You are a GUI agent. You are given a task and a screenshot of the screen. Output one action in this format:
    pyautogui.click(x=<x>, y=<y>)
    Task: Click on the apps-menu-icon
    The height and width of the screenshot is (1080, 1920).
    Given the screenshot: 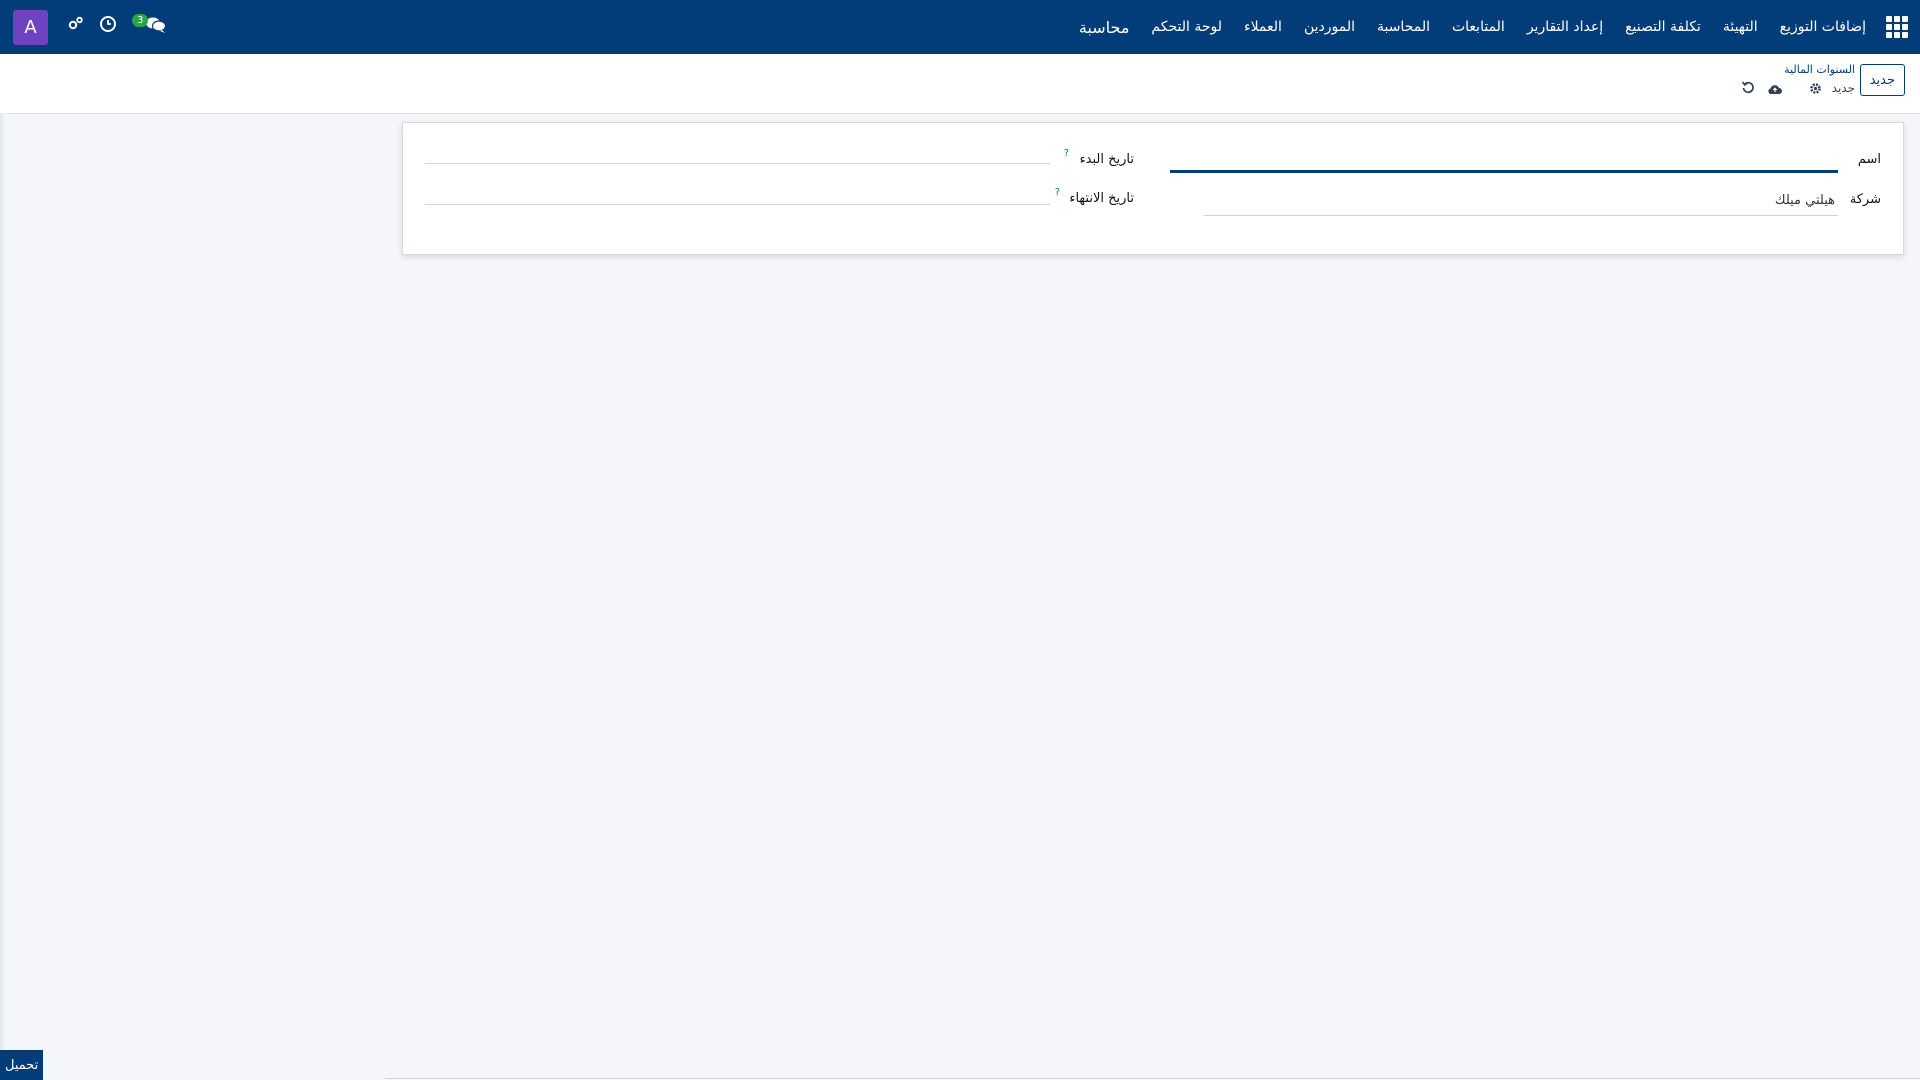 What is the action you would take?
    pyautogui.click(x=1897, y=27)
    